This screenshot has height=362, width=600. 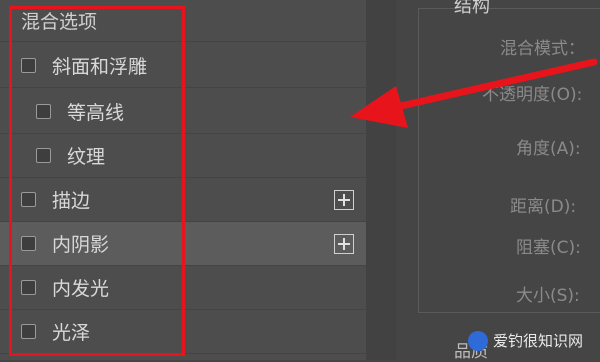 I want to click on bevel-emboss-label: 斜面和浮雕, so click(x=100, y=67).